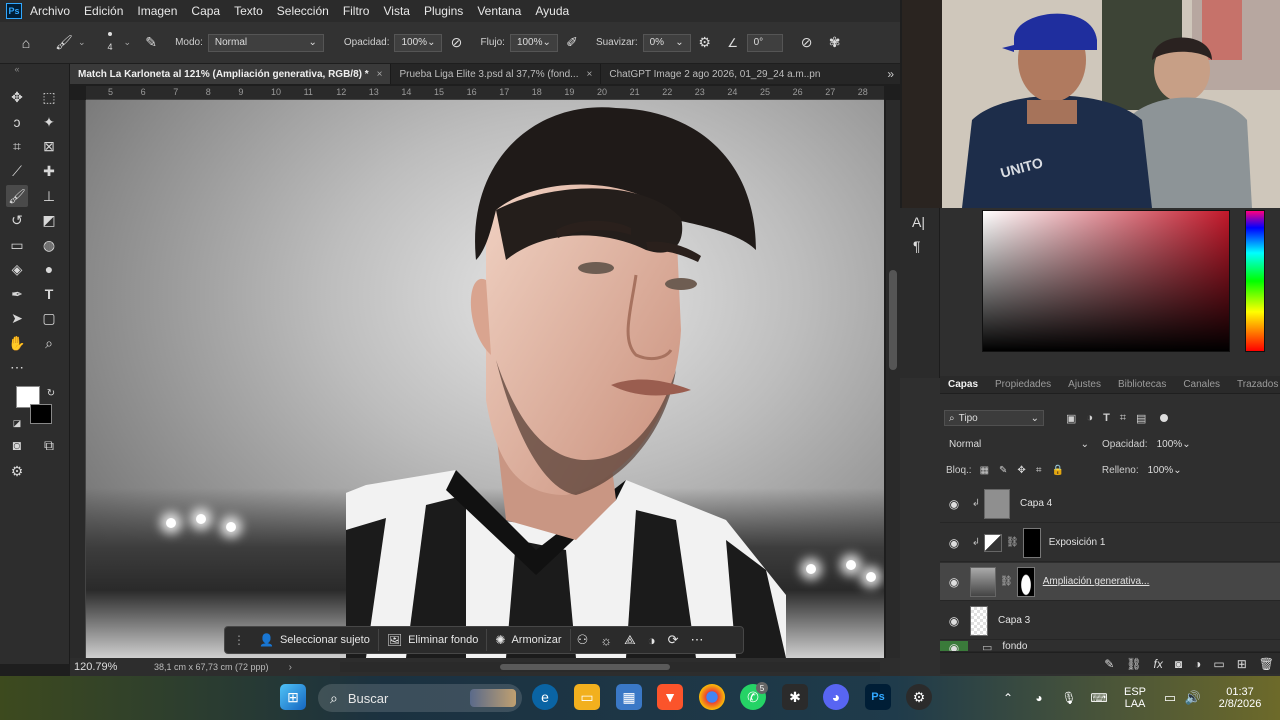 Image resolution: width=1280 pixels, height=720 pixels. I want to click on pressure-opacity-icon: ⊘, so click(456, 43).